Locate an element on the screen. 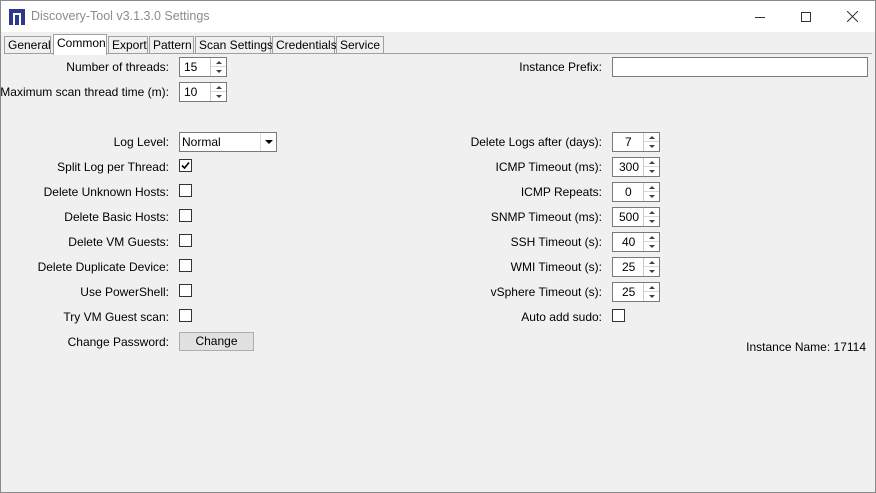 Image resolution: width=876 pixels, height=493 pixels. icmp-repeats-down-arrow-icon is located at coordinates (651, 196).